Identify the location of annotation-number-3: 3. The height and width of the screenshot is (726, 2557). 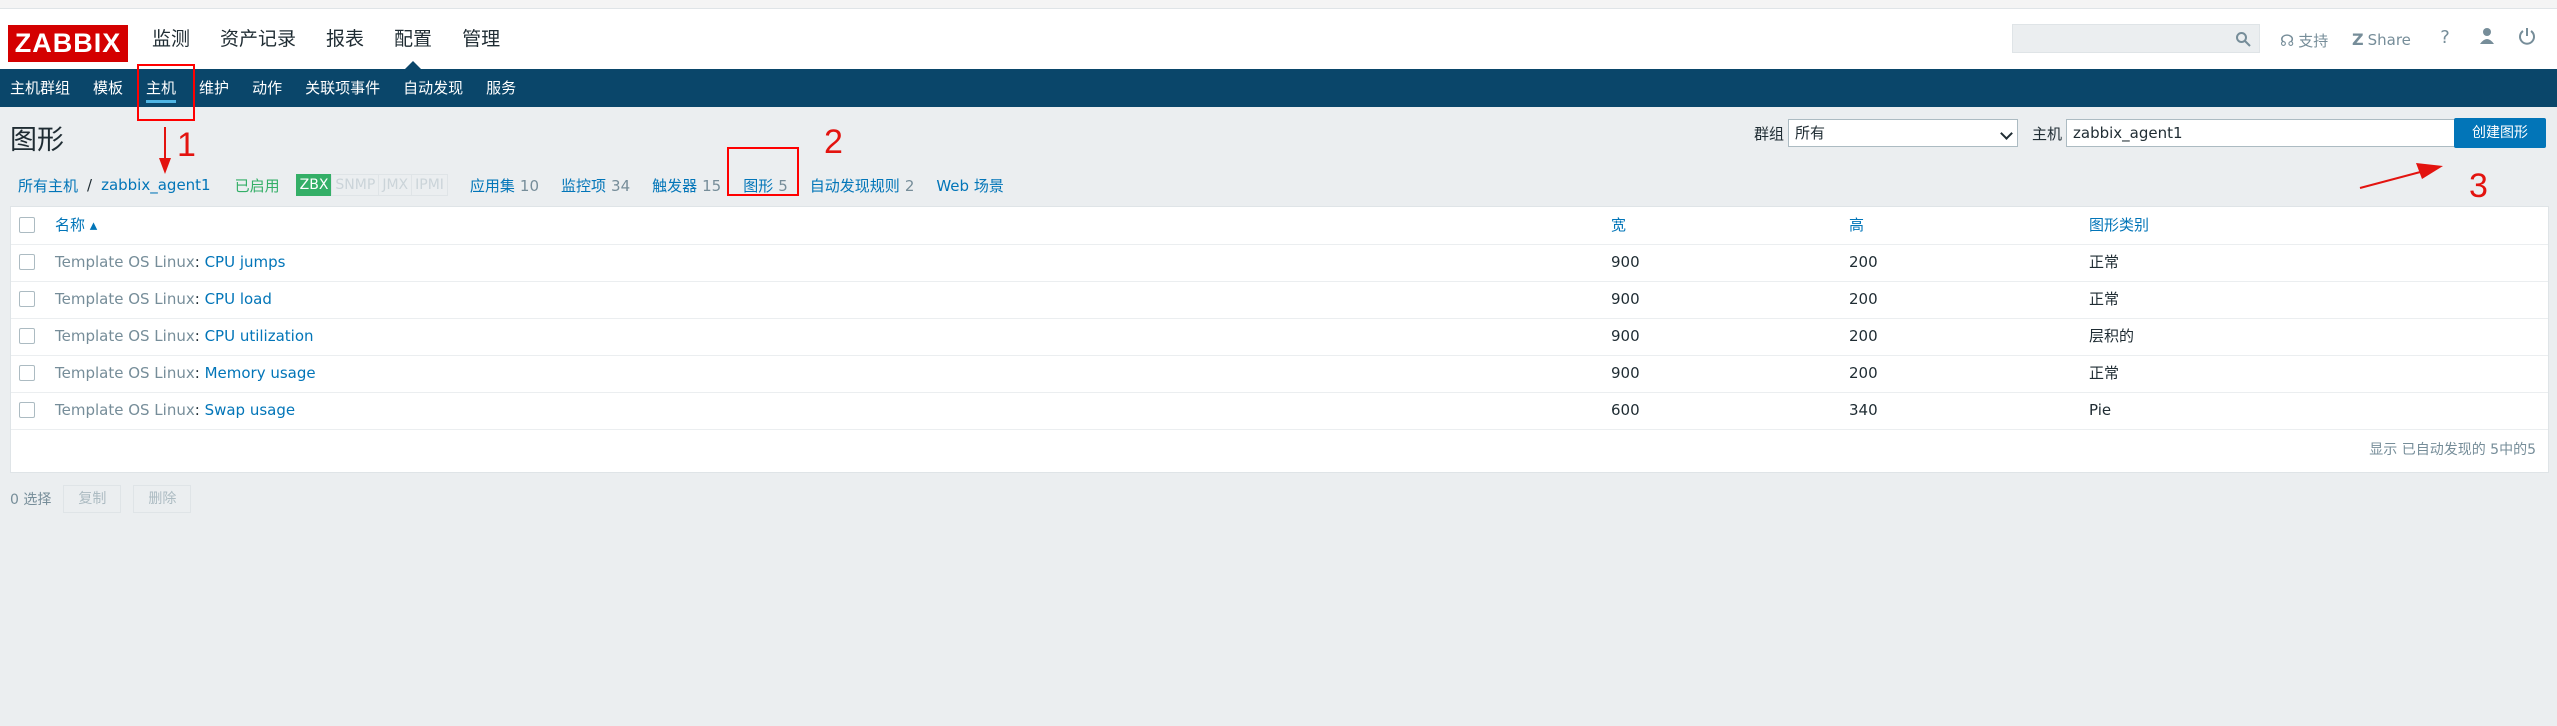
(2478, 186).